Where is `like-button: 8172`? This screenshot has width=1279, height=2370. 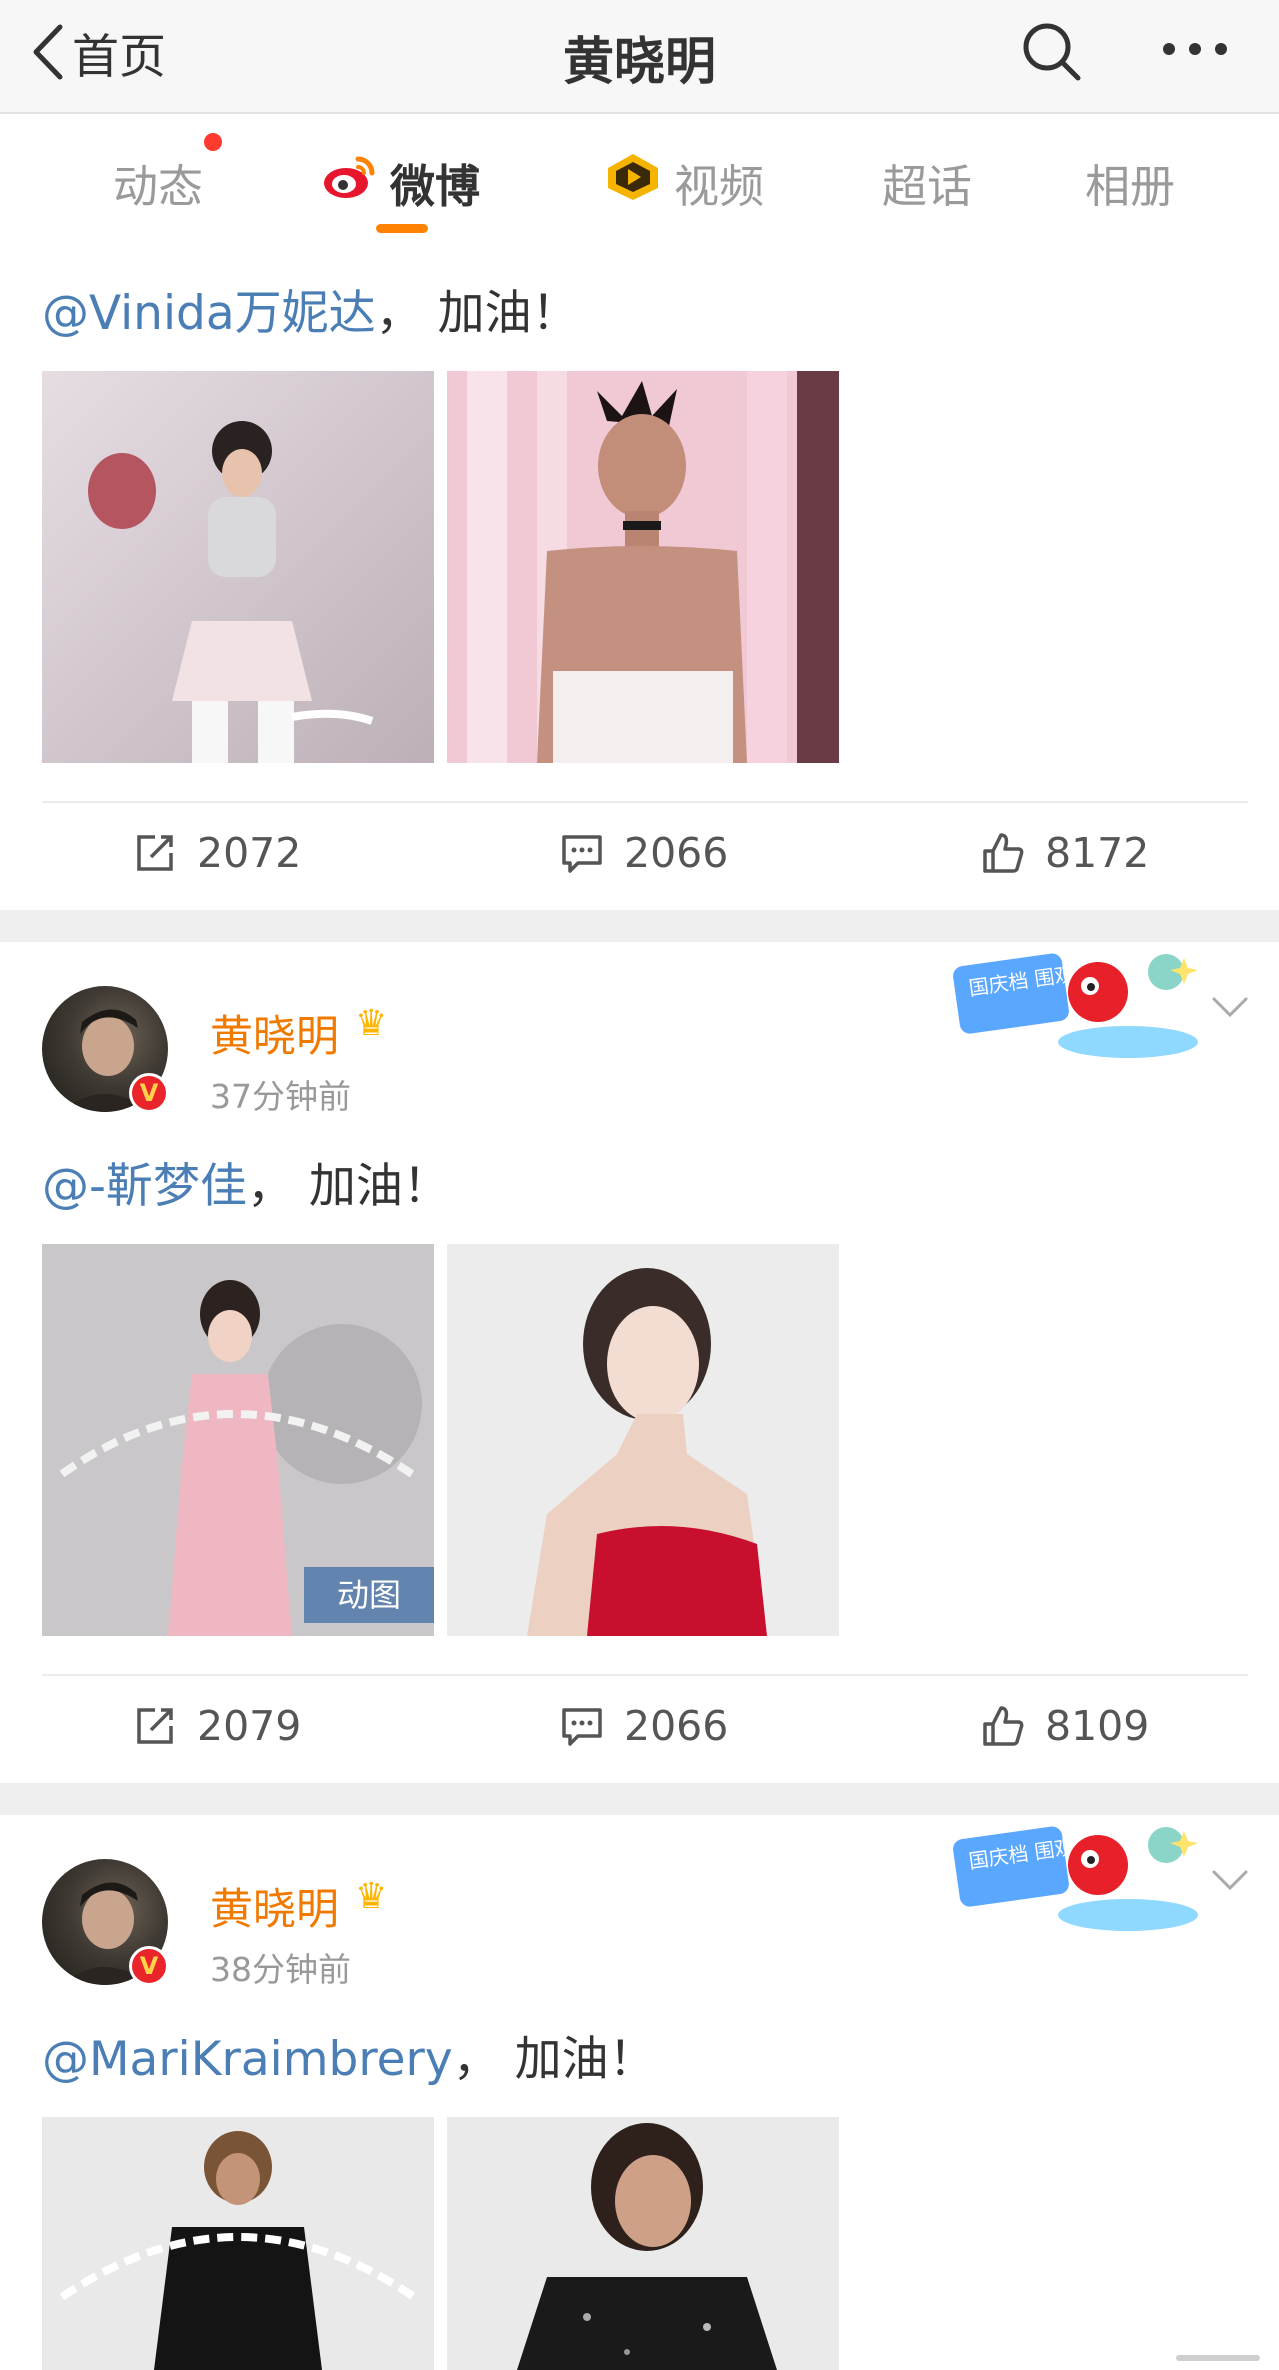
like-button: 8172 is located at coordinates (1065, 853).